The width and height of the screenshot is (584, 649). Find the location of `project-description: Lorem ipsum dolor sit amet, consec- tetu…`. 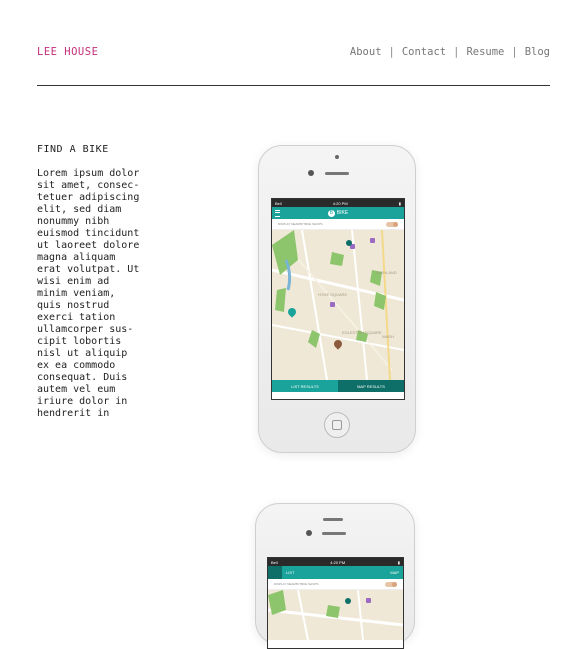

project-description: Lorem ipsum dolor sit amet, consec- tetu… is located at coordinates (88, 293).